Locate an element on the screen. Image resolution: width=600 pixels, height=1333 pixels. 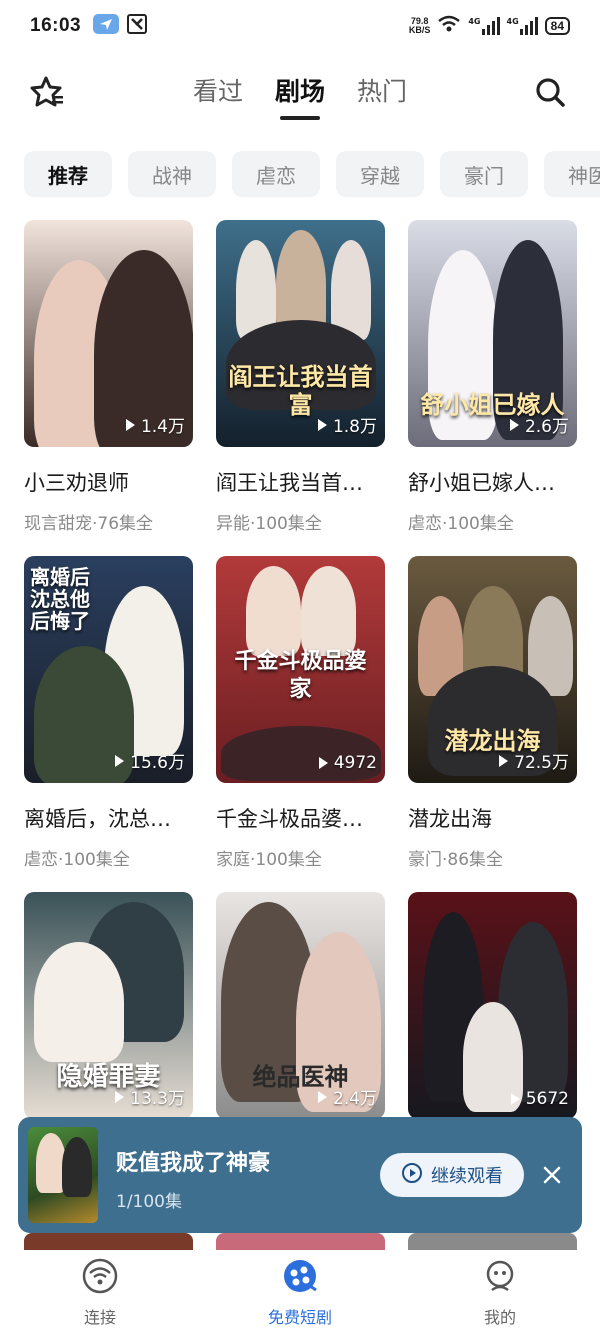
status-time: 16:03 is located at coordinates (56, 25).